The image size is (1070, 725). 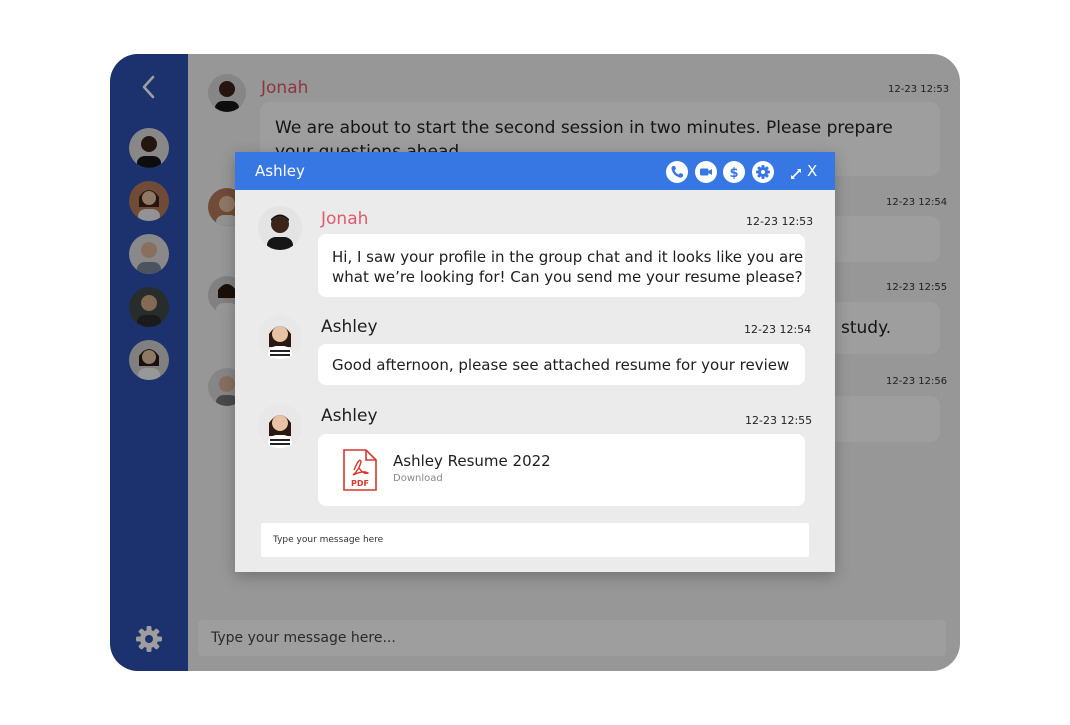 I want to click on phone-icon, so click(x=677, y=172).